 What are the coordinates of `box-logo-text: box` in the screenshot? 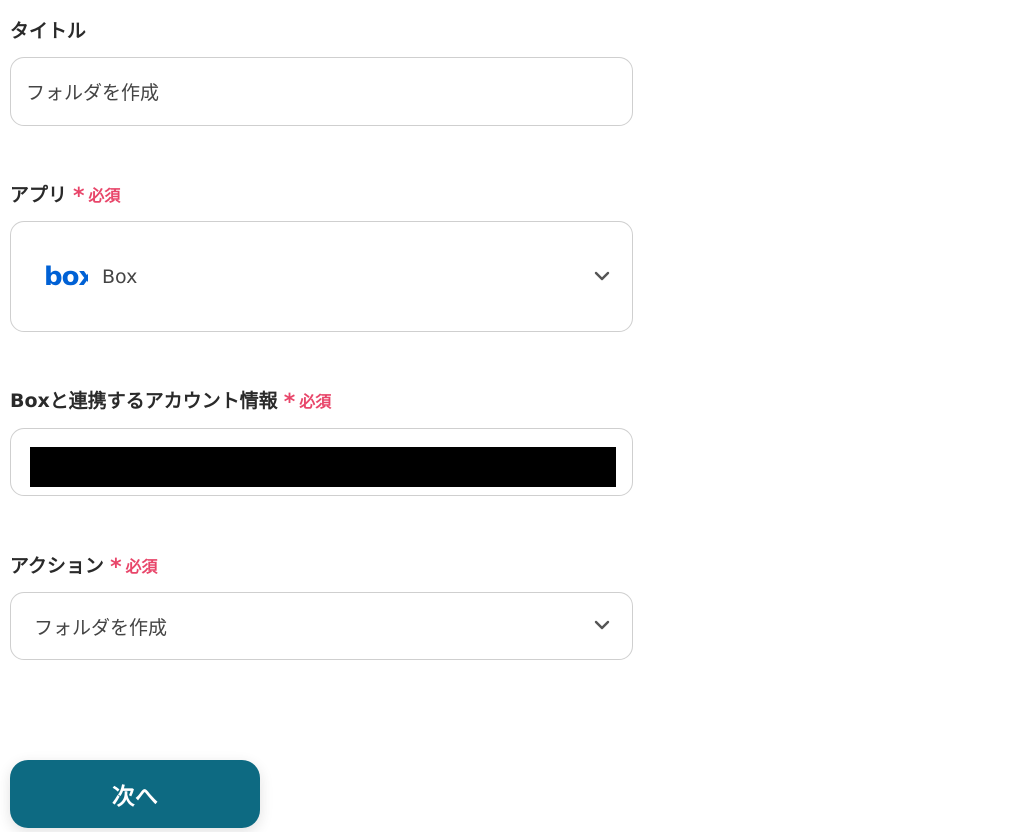 It's located at (66, 277).